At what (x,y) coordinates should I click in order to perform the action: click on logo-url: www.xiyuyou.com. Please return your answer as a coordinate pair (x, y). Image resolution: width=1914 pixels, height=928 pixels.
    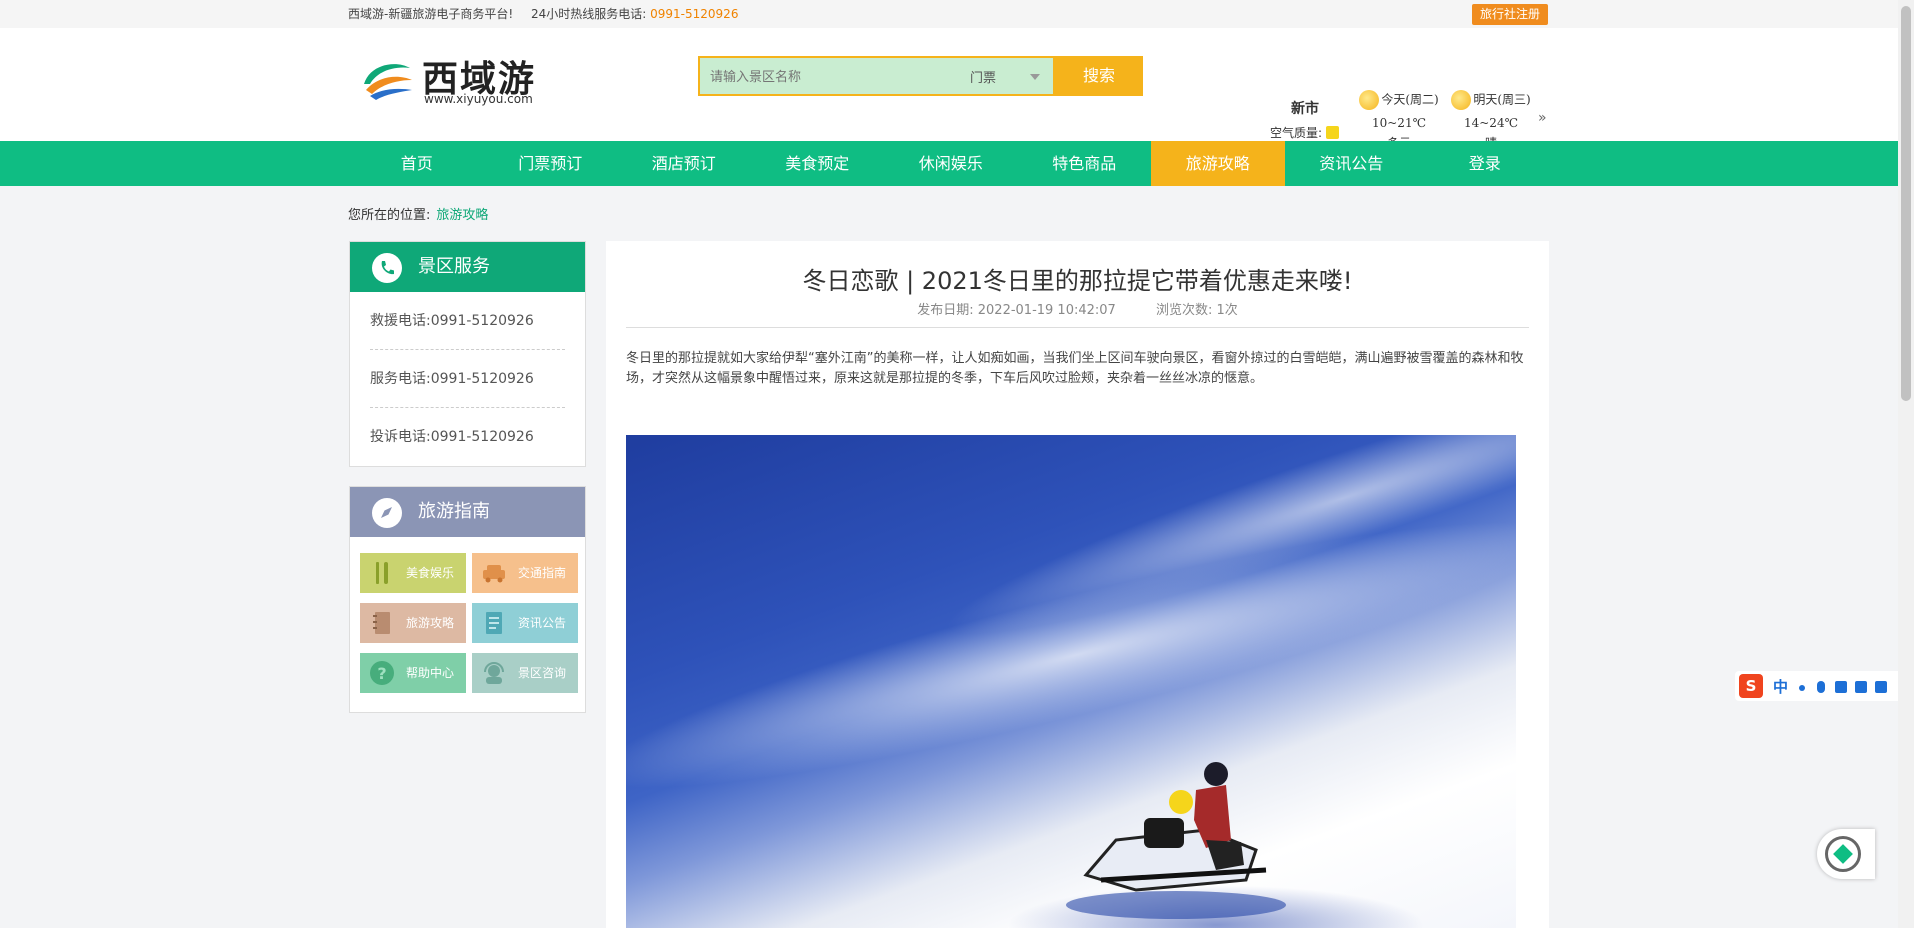
    Looking at the image, I should click on (478, 99).